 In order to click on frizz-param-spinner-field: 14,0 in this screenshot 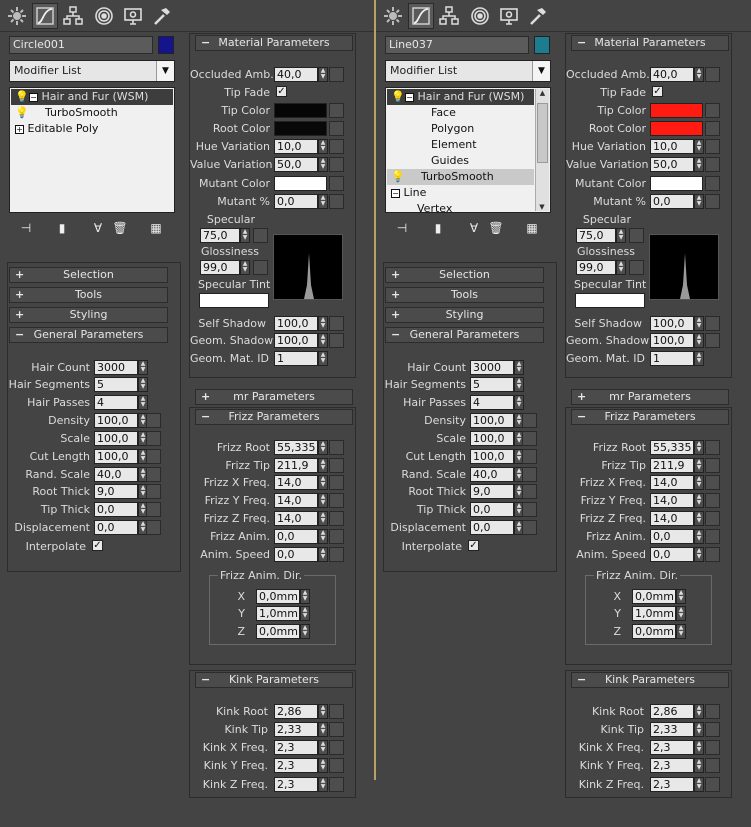, I will do `click(296, 500)`.